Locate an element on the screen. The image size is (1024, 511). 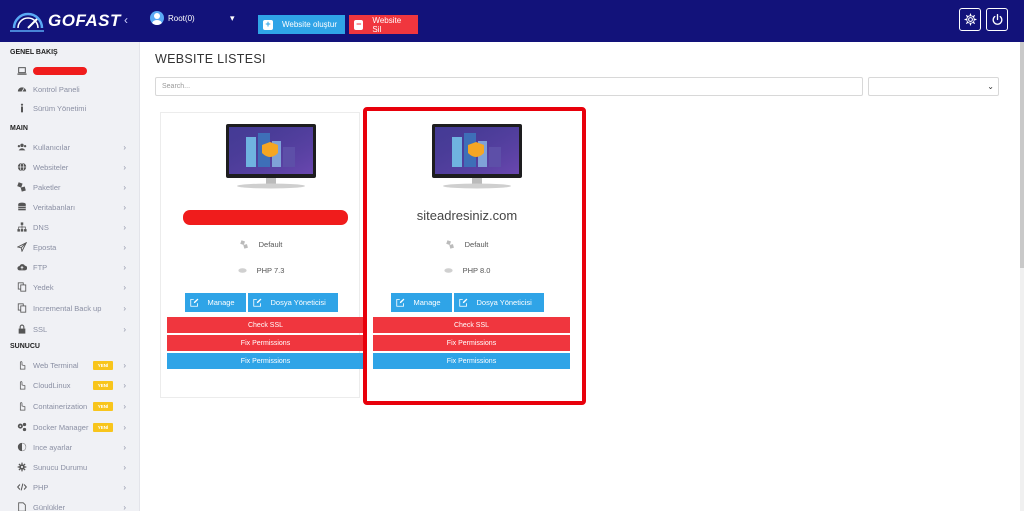
sidebar-item-label: Websiteler is located at coordinates (51, 167).